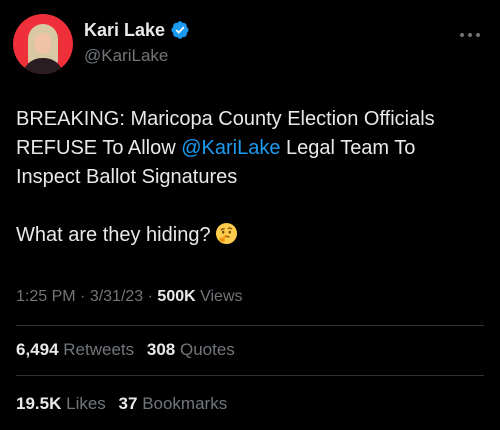  I want to click on likes-label: Likes, so click(86, 403).